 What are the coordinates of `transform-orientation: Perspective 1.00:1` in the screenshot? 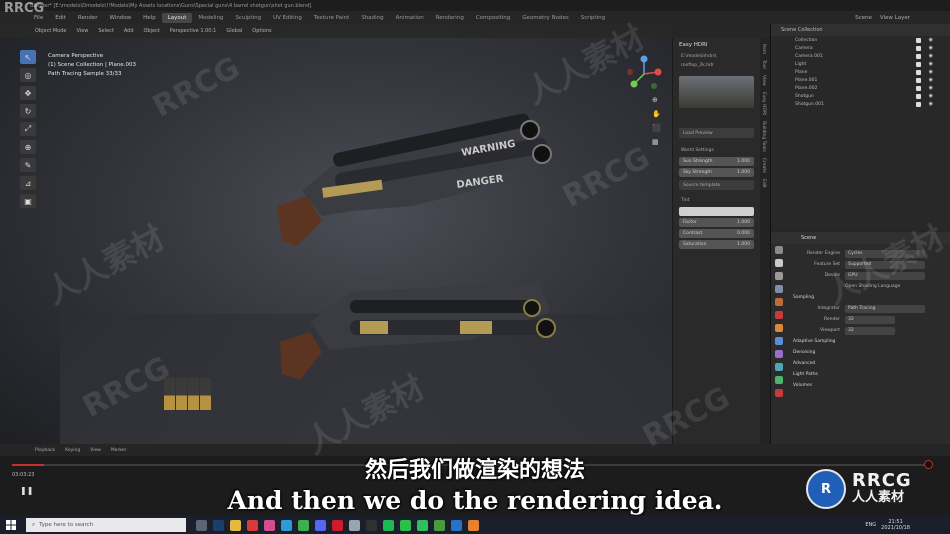 It's located at (193, 31).